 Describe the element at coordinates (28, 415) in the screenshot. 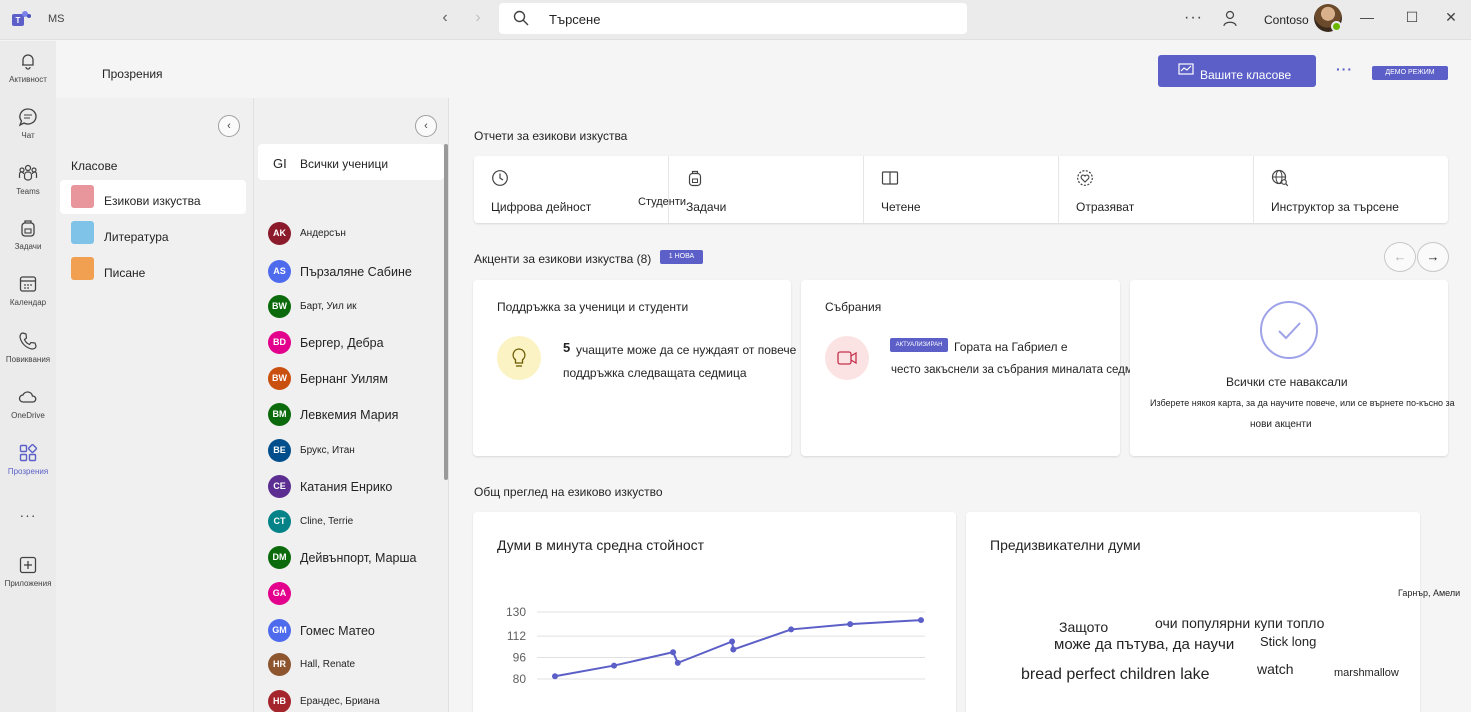

I see `rail-label: OneDrive` at that location.